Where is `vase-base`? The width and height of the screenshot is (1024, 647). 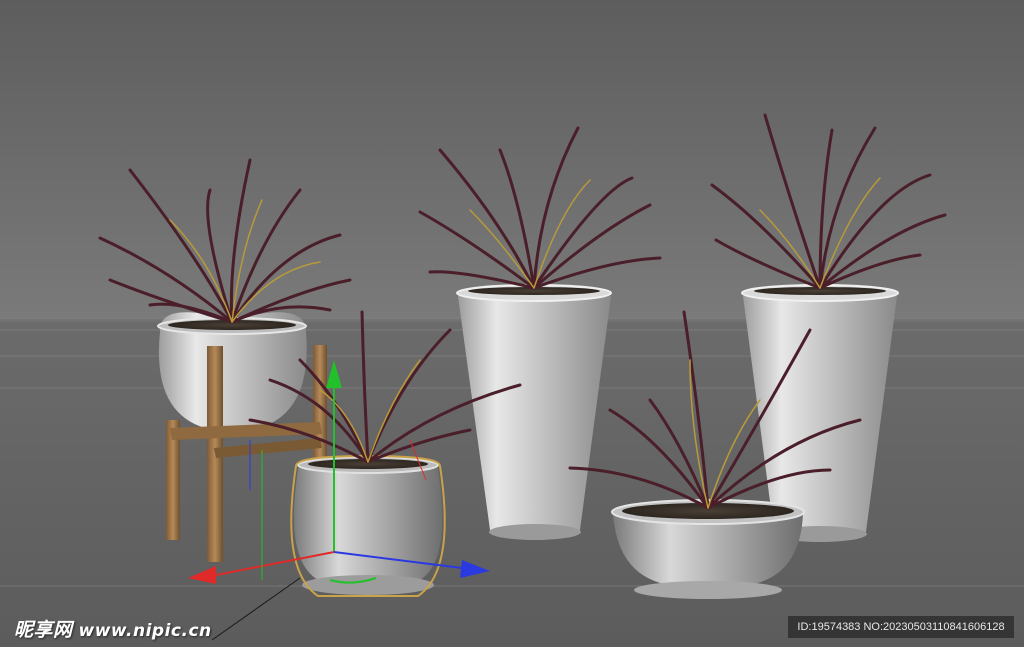 vase-base is located at coordinates (535, 532).